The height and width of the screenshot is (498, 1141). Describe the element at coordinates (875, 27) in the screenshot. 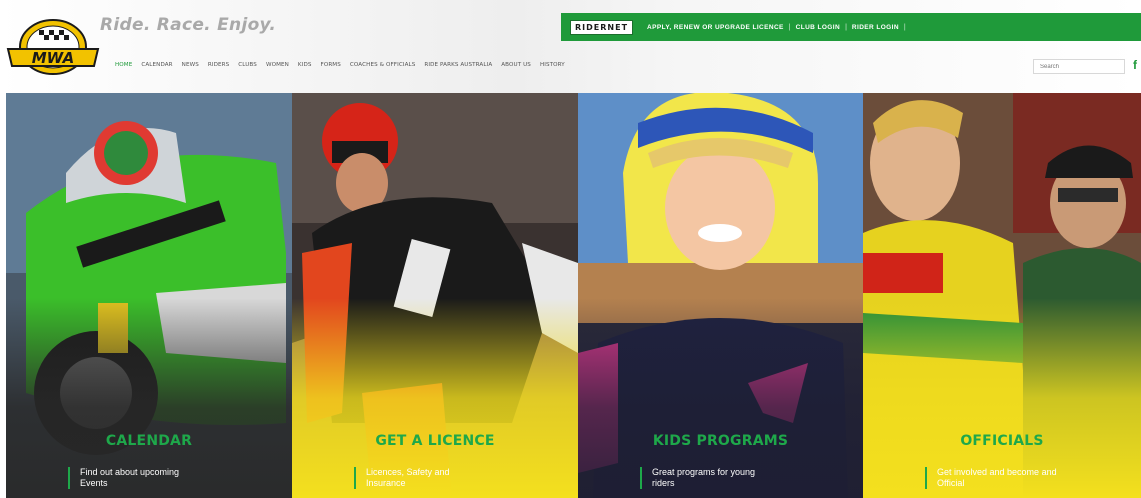

I see `rider-login-link: RIDER LOGIN` at that location.